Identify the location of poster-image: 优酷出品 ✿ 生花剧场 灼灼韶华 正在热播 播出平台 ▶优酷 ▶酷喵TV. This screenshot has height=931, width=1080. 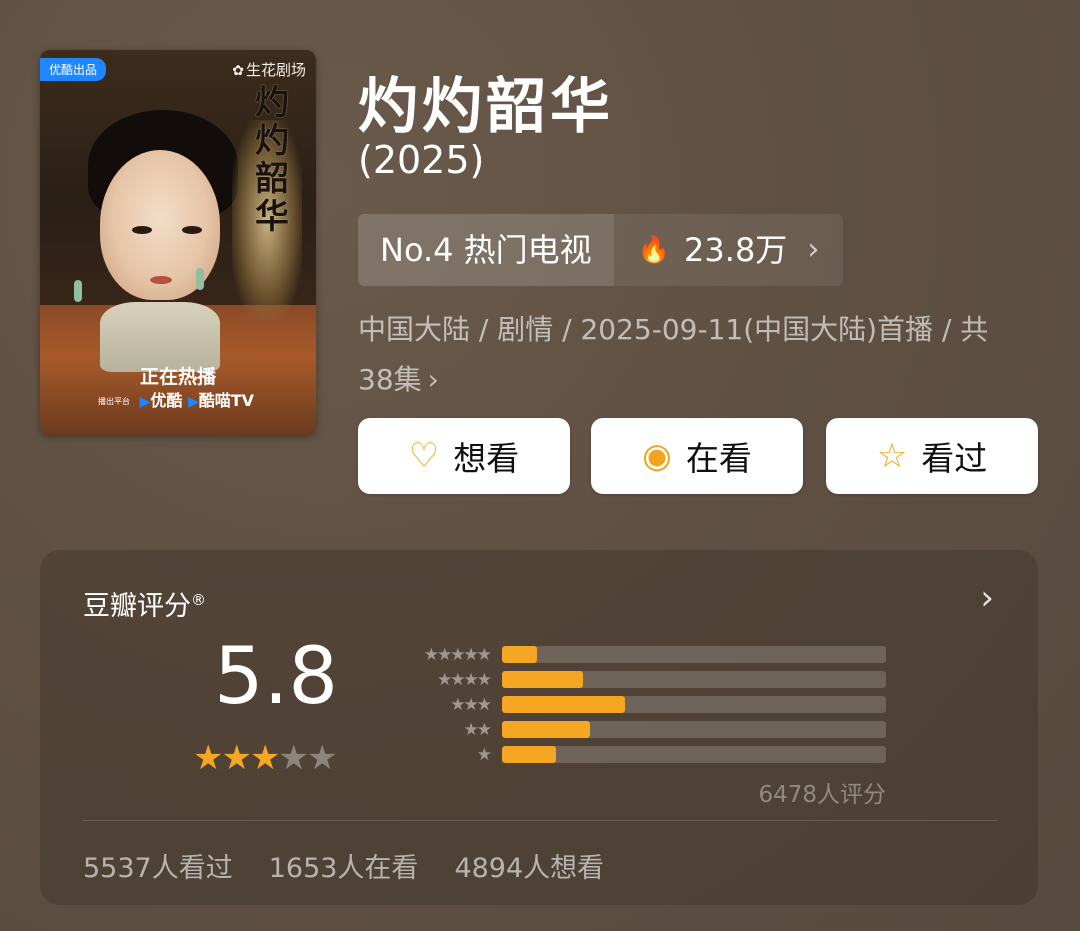
(178, 242).